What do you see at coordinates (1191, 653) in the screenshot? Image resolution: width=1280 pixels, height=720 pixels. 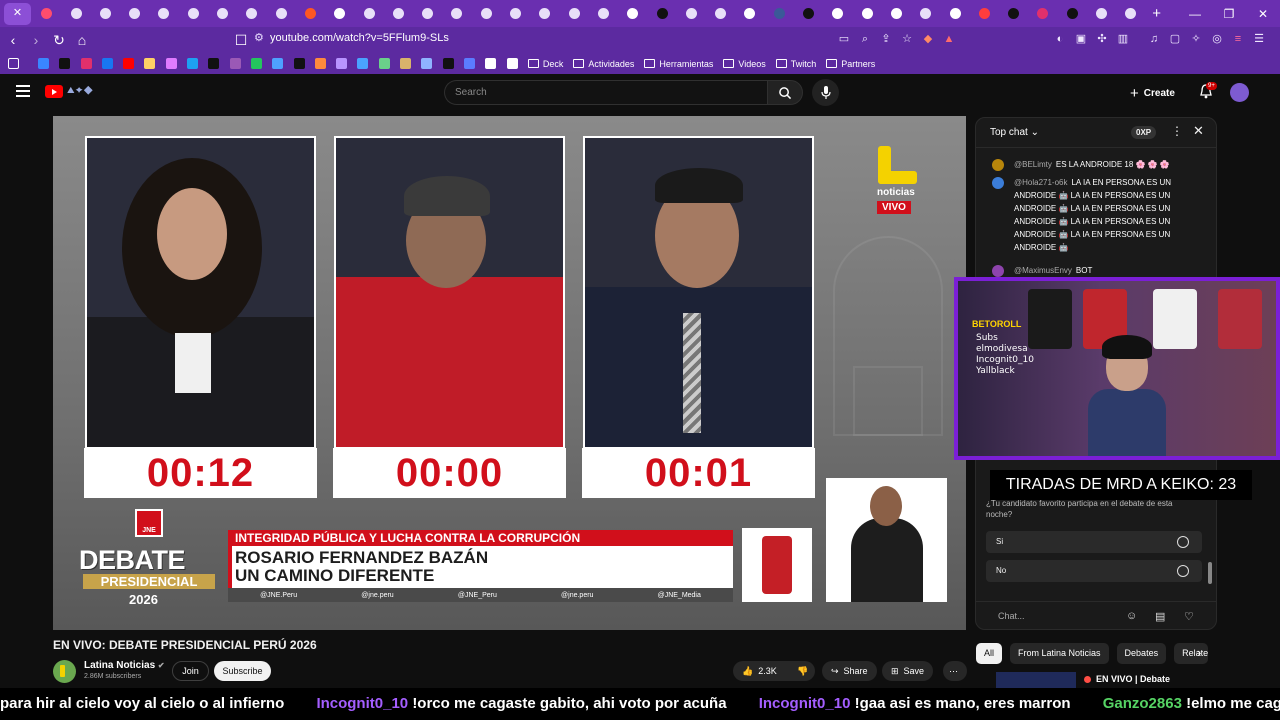 I see `filter-chip-related: Relate` at bounding box center [1191, 653].